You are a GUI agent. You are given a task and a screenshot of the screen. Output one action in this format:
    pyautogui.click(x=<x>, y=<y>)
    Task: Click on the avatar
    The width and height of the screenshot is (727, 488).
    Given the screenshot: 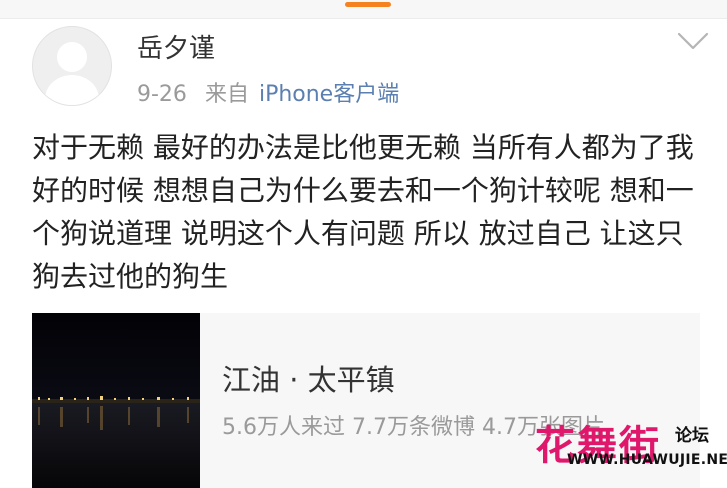 What is the action you would take?
    pyautogui.click(x=72, y=66)
    